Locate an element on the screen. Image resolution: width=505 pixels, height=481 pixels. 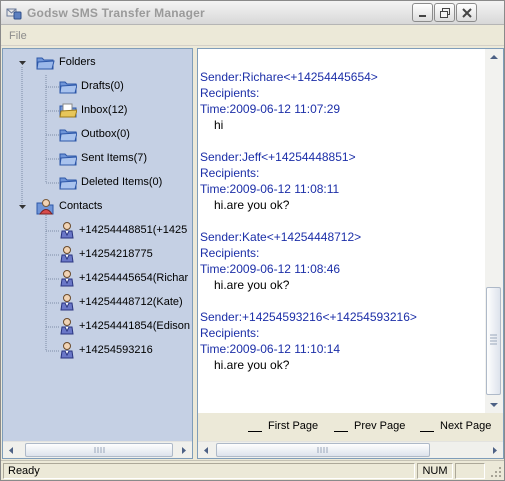
collapse-contacts-icon is located at coordinates (22, 206).